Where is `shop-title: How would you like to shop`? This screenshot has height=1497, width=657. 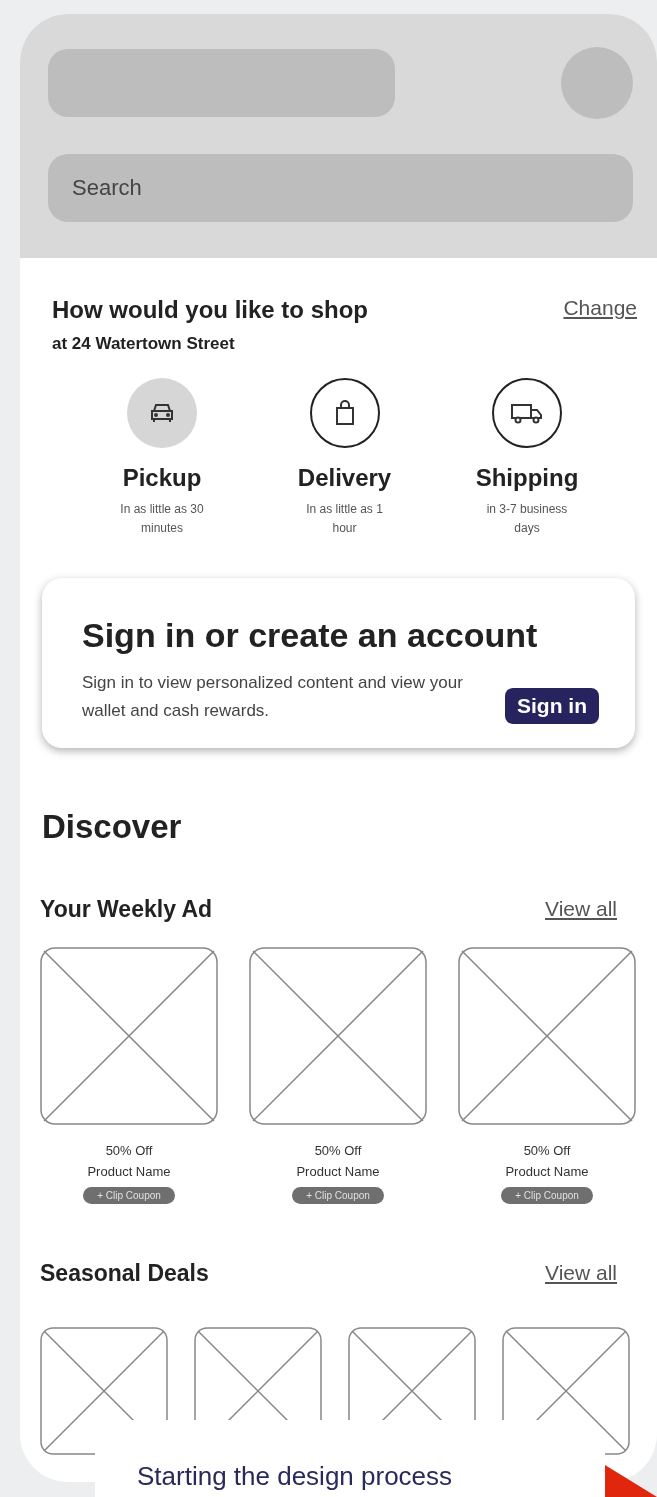 shop-title: How would you like to shop is located at coordinates (210, 310).